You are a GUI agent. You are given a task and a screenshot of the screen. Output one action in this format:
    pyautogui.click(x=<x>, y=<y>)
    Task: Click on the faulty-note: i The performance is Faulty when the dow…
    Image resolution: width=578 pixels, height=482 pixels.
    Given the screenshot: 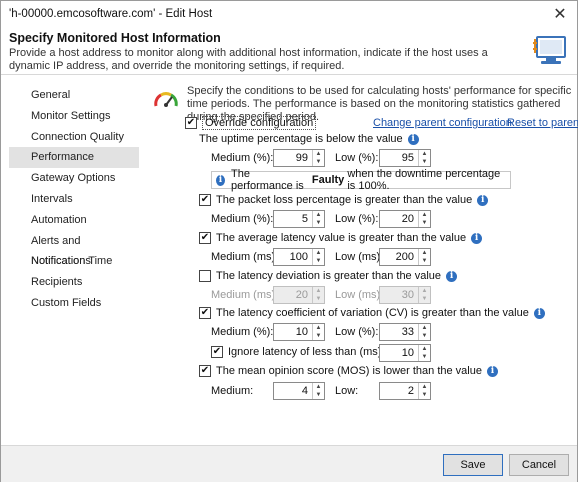 What is the action you would take?
    pyautogui.click(x=361, y=180)
    